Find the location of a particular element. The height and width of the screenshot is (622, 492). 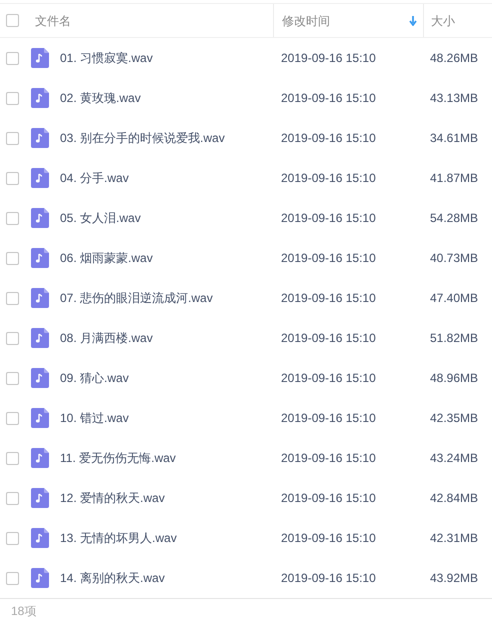

file-name: 07. 悲伤的眼泪逆流成河.wav is located at coordinates (136, 298).